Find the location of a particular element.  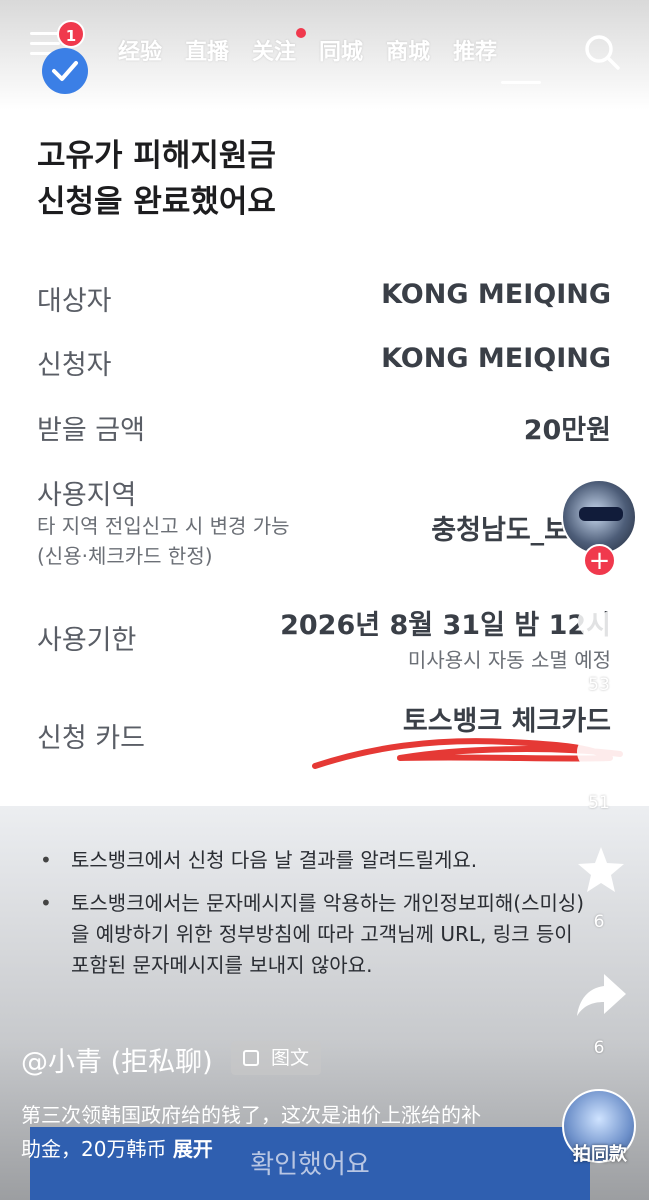

title-line-2: 신청을 완료했어요 is located at coordinates (156, 202).